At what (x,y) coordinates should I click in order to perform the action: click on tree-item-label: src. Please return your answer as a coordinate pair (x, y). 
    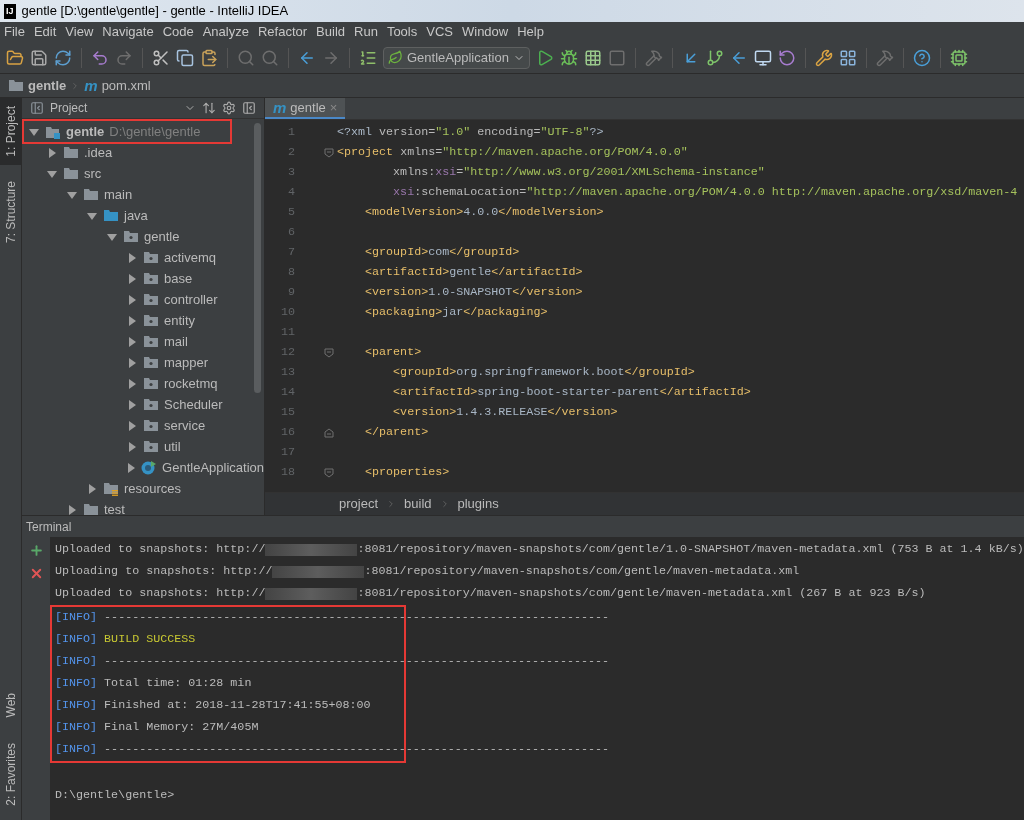
    Looking at the image, I should click on (93, 173).